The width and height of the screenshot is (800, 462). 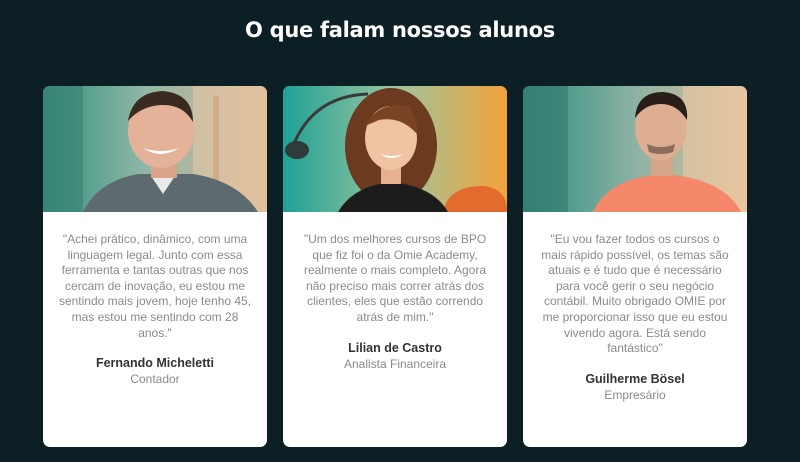 What do you see at coordinates (155, 363) in the screenshot?
I see `testimonial-name: Fernando Micheletti` at bounding box center [155, 363].